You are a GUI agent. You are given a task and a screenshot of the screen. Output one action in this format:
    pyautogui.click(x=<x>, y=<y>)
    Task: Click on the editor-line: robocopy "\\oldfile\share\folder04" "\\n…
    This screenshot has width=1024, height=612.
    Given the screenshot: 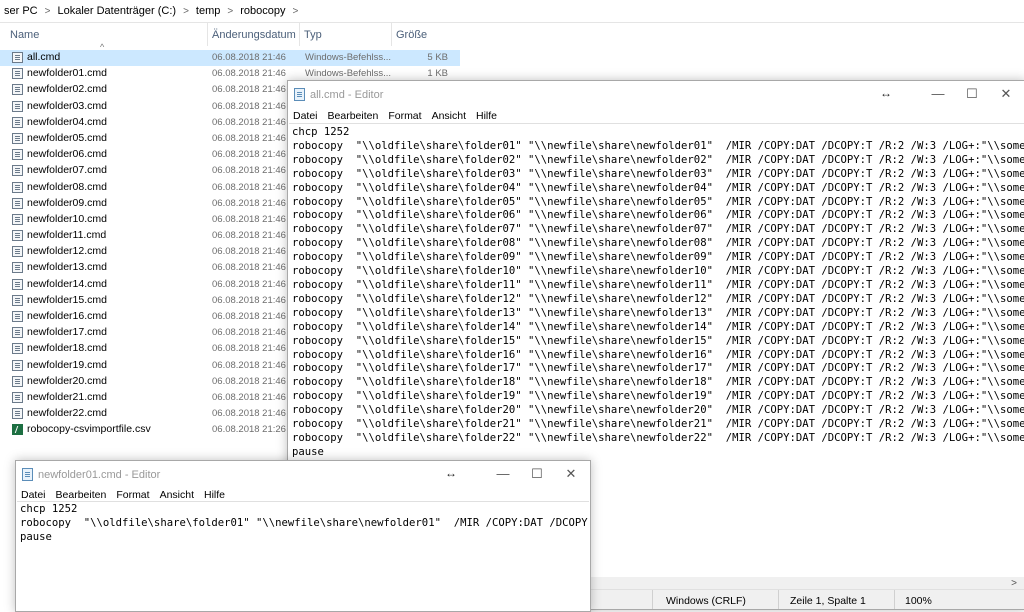 What is the action you would take?
    pyautogui.click(x=658, y=187)
    